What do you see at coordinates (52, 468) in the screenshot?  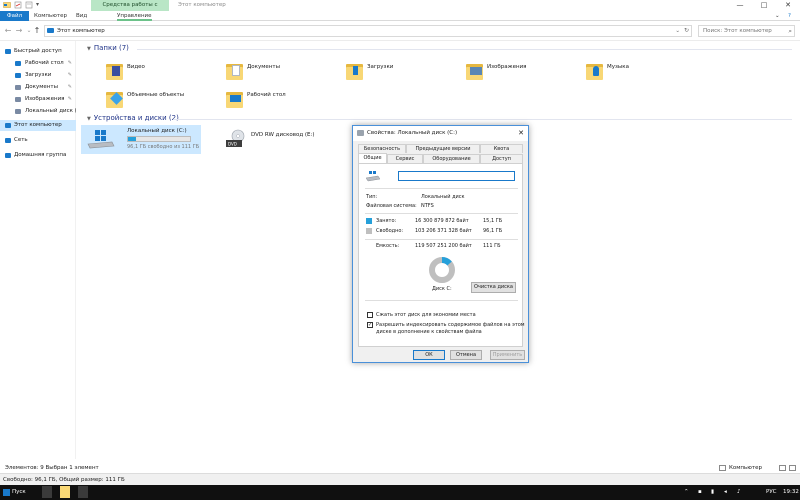 I see `status-item-count: Элементов: 9 Выбран 1 элемент` at bounding box center [52, 468].